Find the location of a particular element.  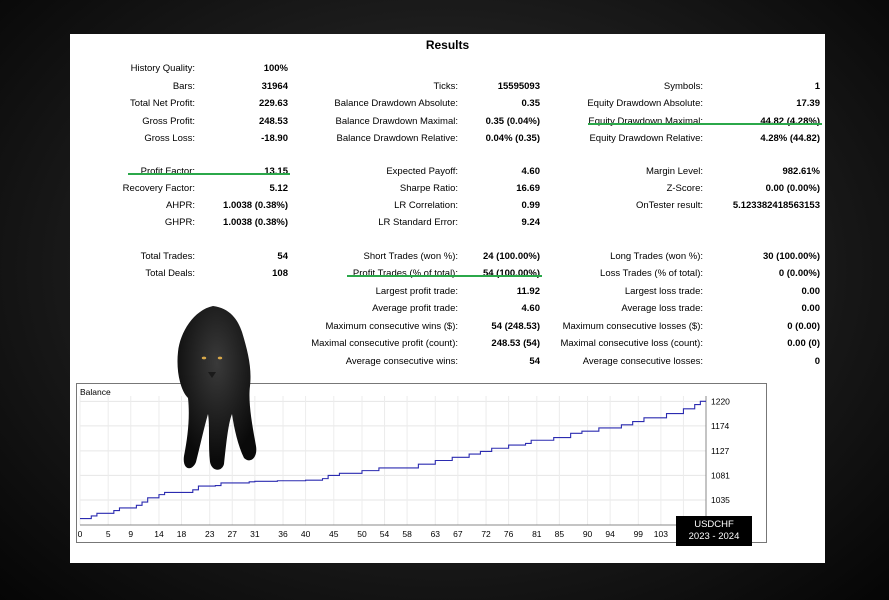

stat-value: 5.123382418563153 is located at coordinates (776, 205).